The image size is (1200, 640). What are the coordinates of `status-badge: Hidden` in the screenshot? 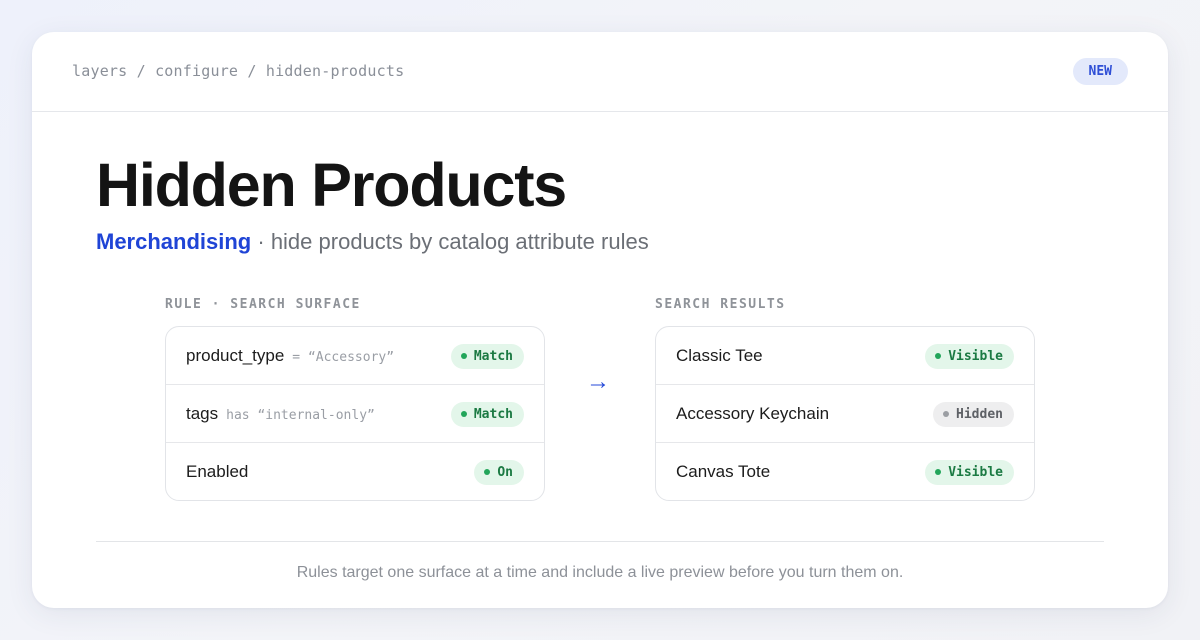 It's located at (973, 414).